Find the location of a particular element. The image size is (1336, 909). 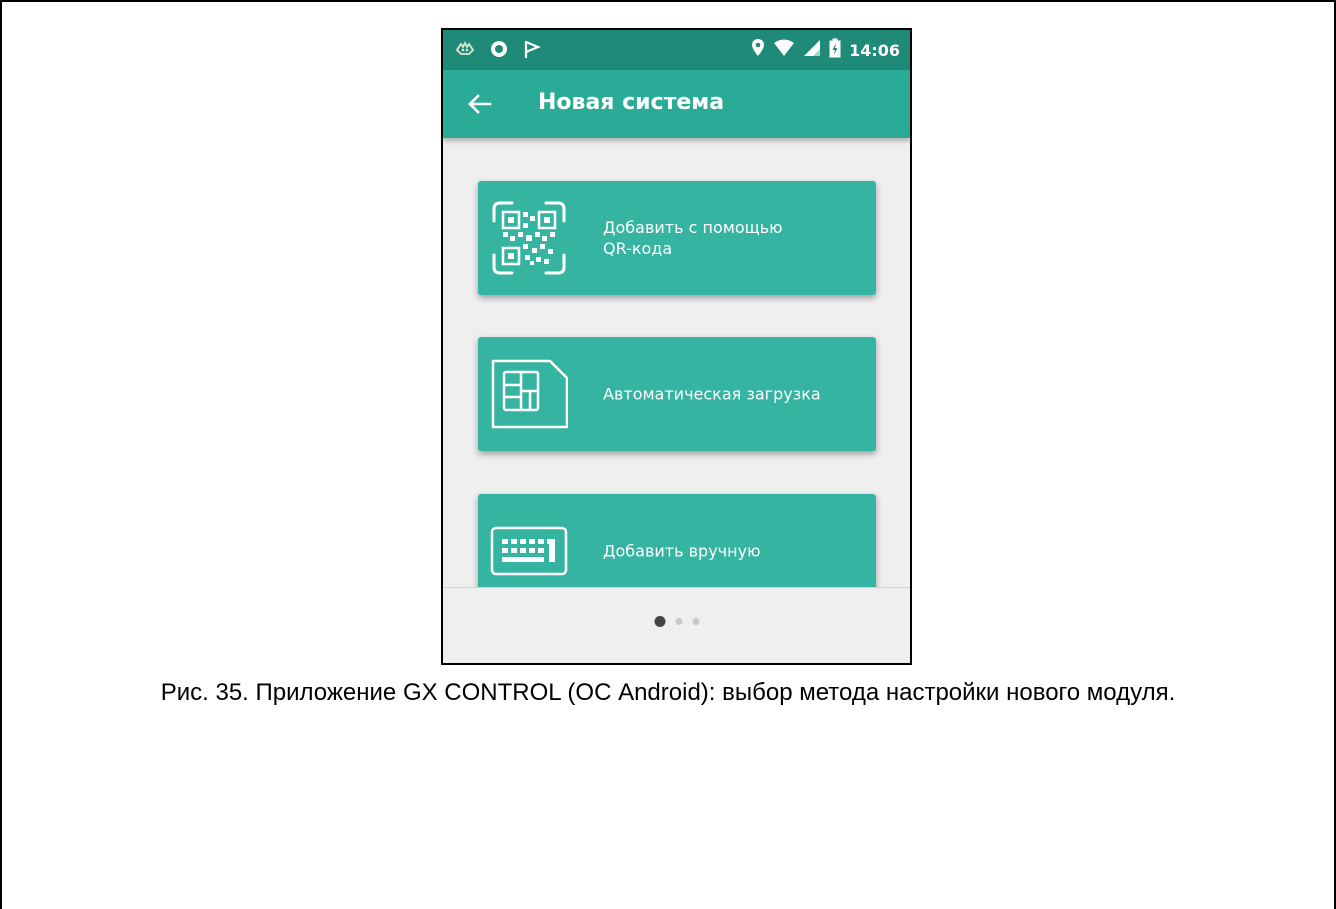

back-button is located at coordinates (480, 104).